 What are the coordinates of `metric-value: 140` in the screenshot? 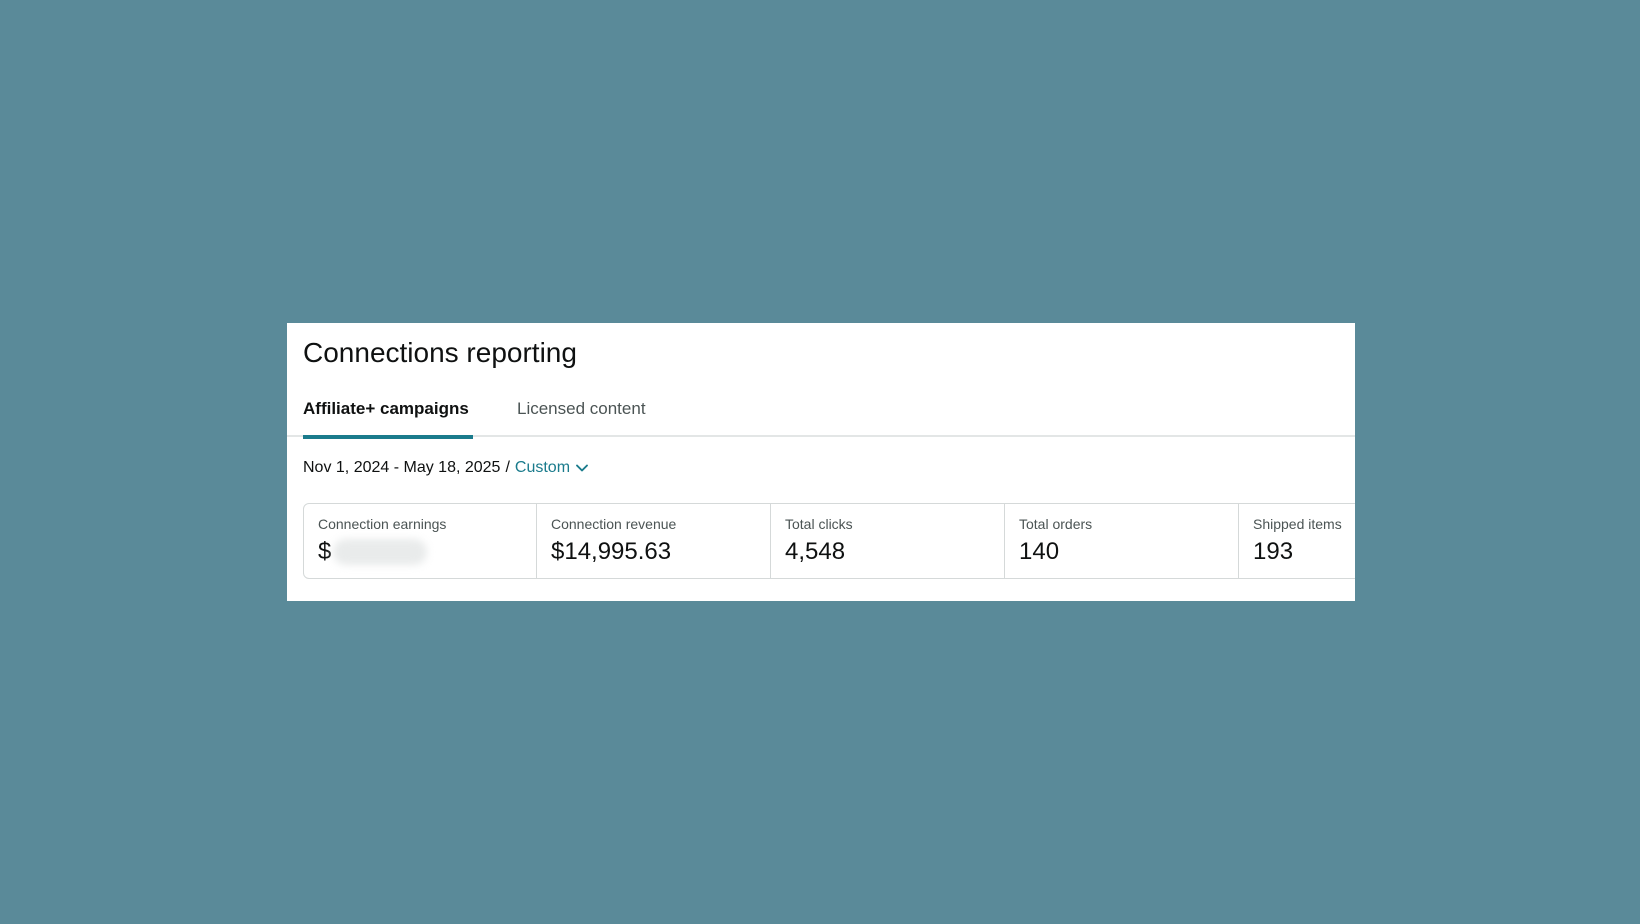 It's located at (1039, 551).